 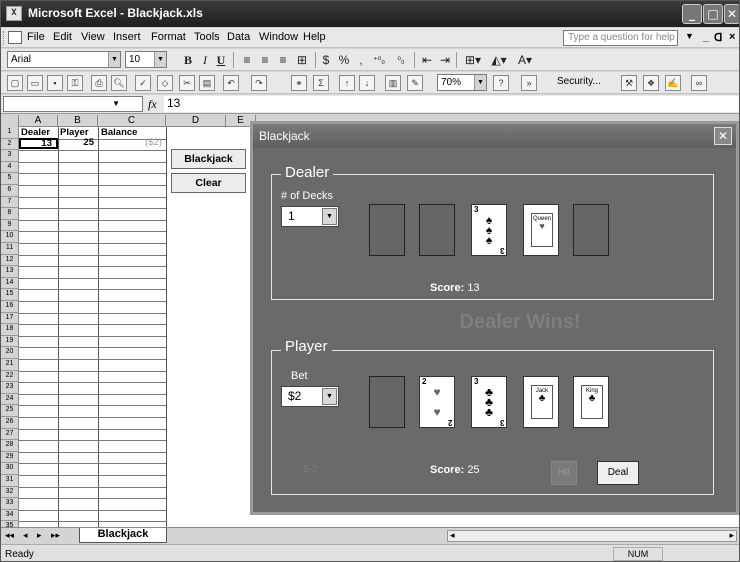 I want to click on row-header: 8, so click(x=10, y=214).